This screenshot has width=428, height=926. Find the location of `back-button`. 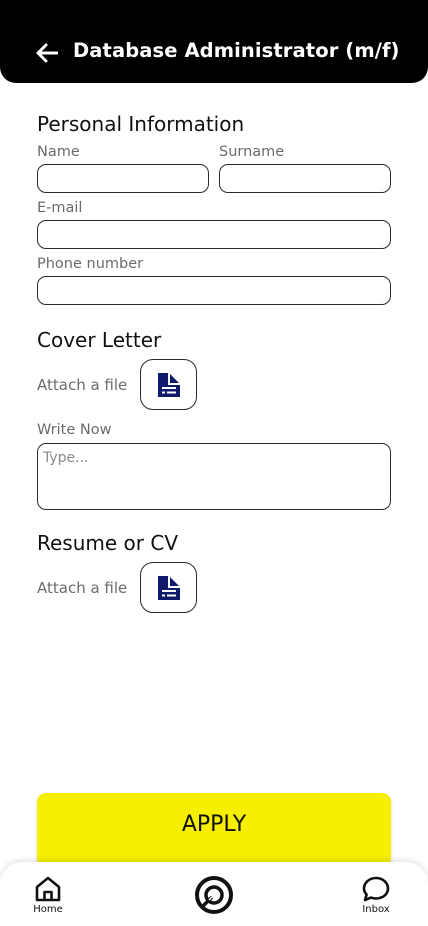

back-button is located at coordinates (47, 53).